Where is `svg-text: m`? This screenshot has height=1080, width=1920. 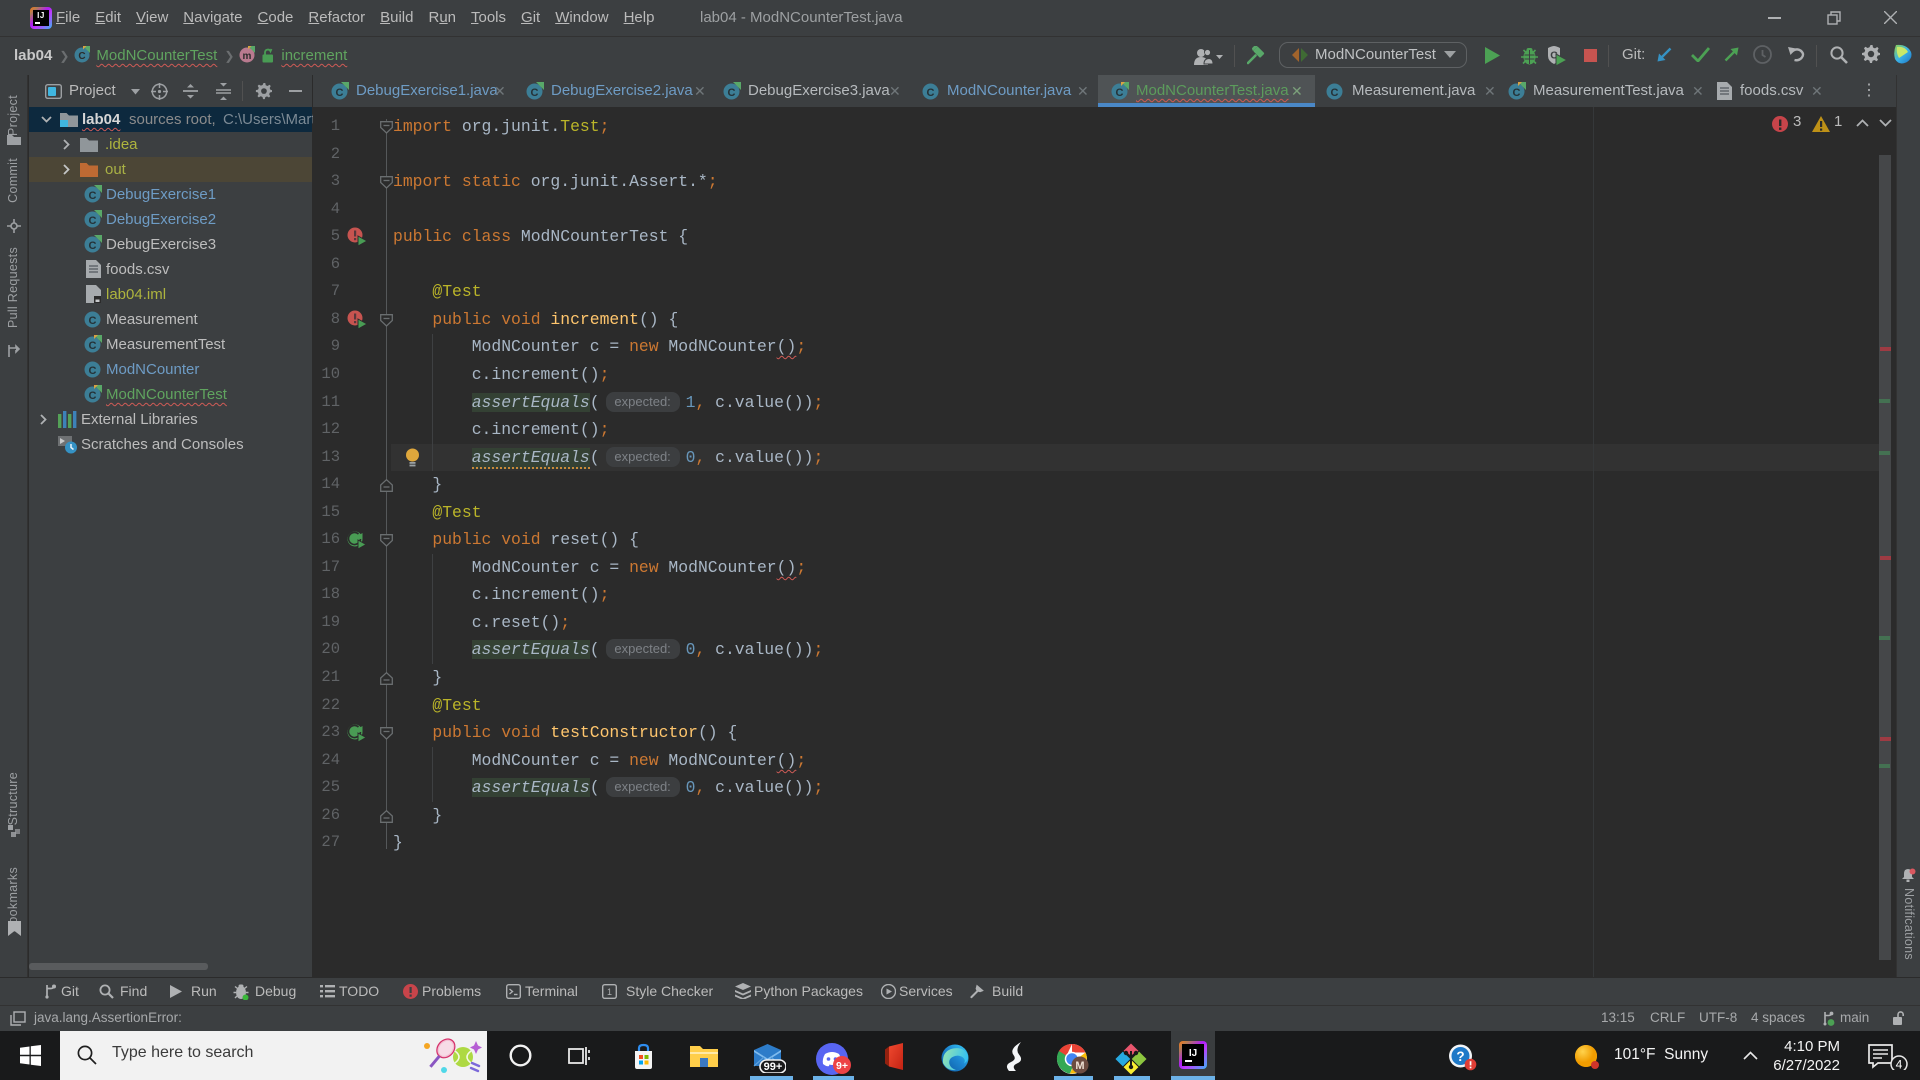
svg-text: m is located at coordinates (247, 56).